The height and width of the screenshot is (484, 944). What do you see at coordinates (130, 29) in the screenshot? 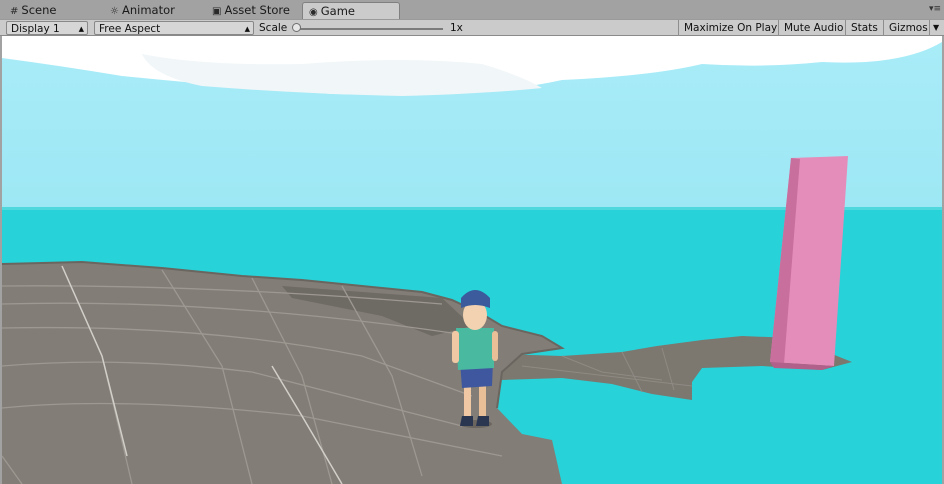
I see `aspect-value: Free Aspect` at bounding box center [130, 29].